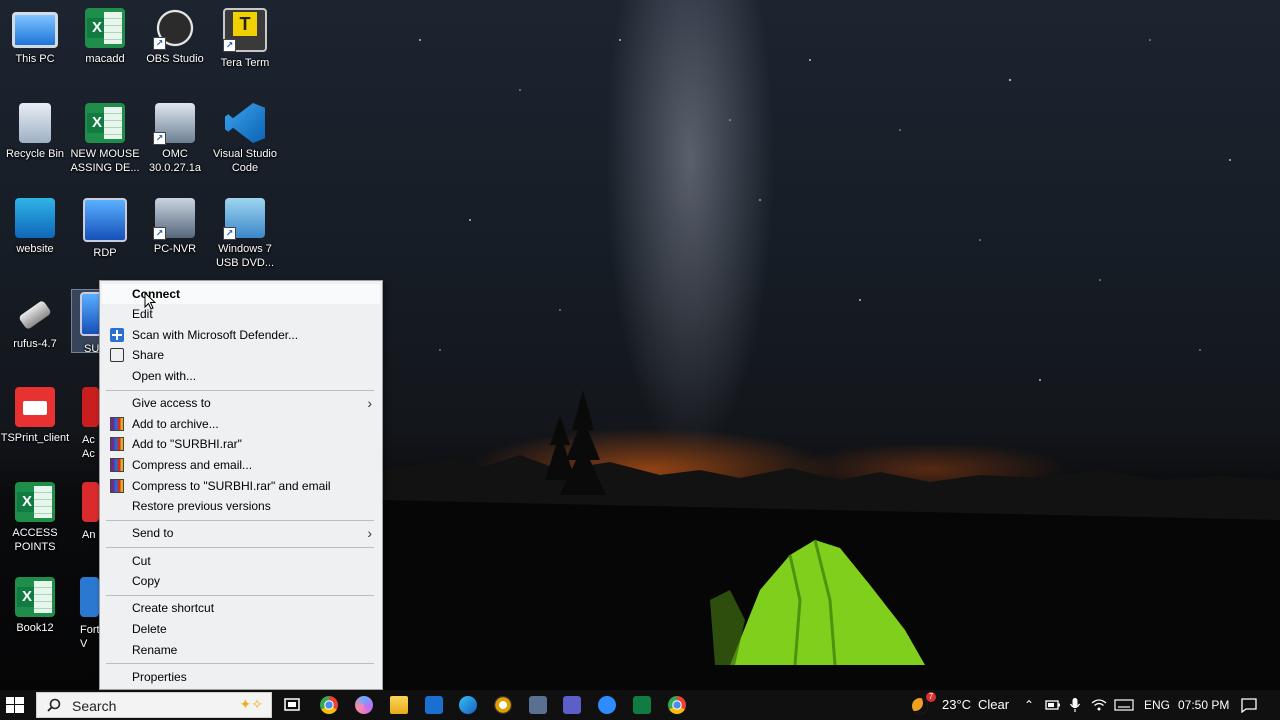 The height and width of the screenshot is (720, 1280). Describe the element at coordinates (35, 606) in the screenshot. I see `desktop-icon-book12: Book12` at that location.